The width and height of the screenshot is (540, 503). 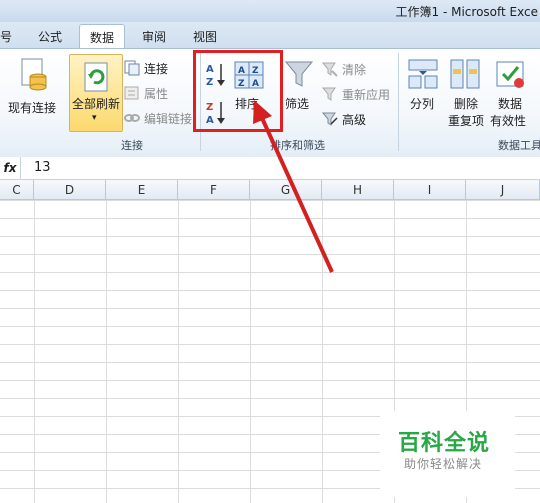 I want to click on watermark-subtitle: 助你轻松解决, so click(x=443, y=464).